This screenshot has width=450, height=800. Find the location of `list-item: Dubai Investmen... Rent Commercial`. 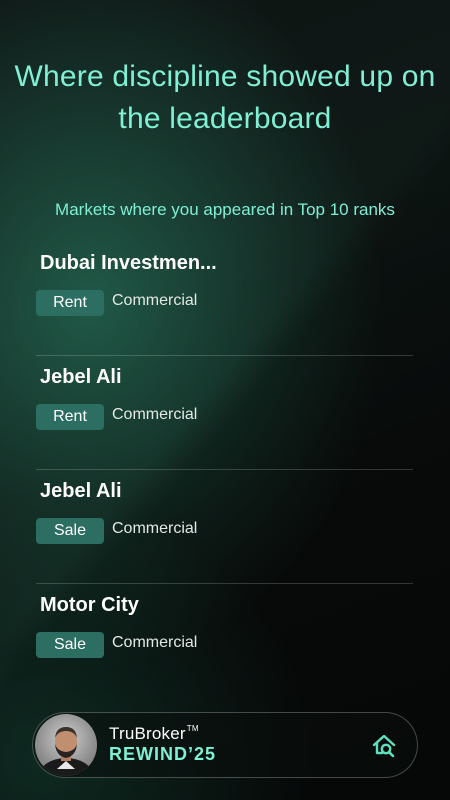

list-item: Dubai Investmen... Rent Commercial is located at coordinates (224, 299).